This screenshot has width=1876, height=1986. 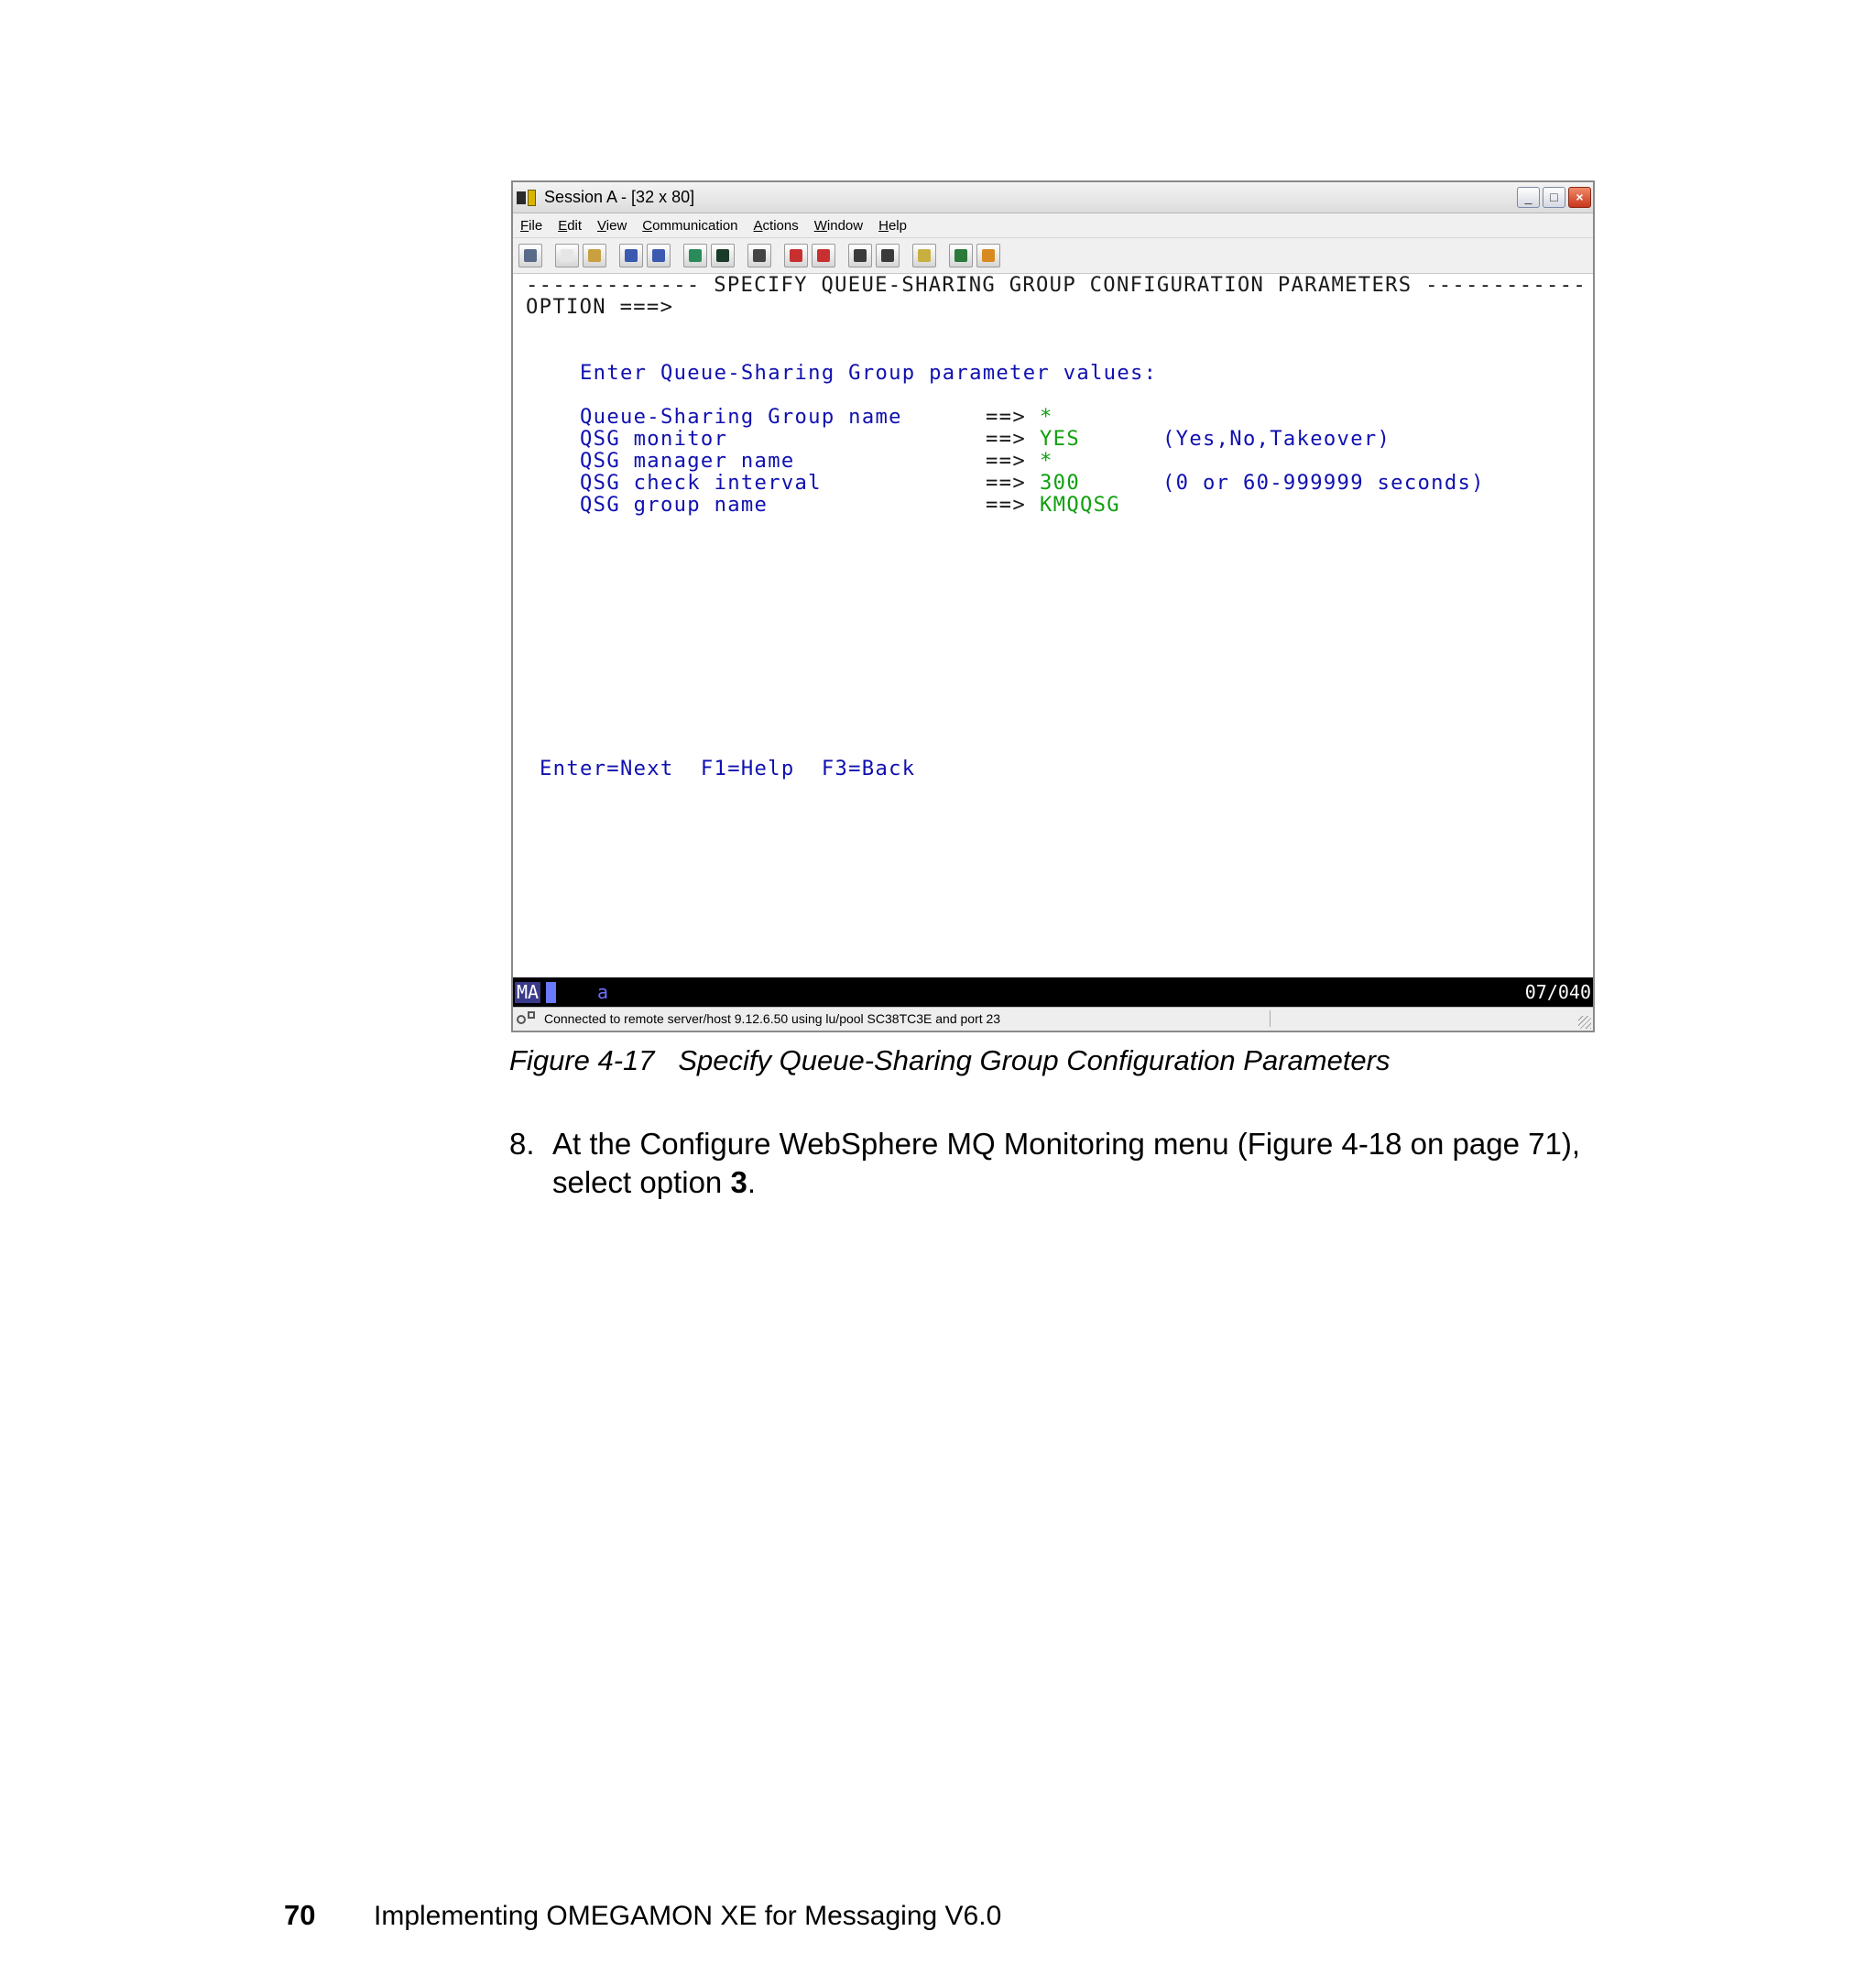 I want to click on copy-icon, so click(x=567, y=255).